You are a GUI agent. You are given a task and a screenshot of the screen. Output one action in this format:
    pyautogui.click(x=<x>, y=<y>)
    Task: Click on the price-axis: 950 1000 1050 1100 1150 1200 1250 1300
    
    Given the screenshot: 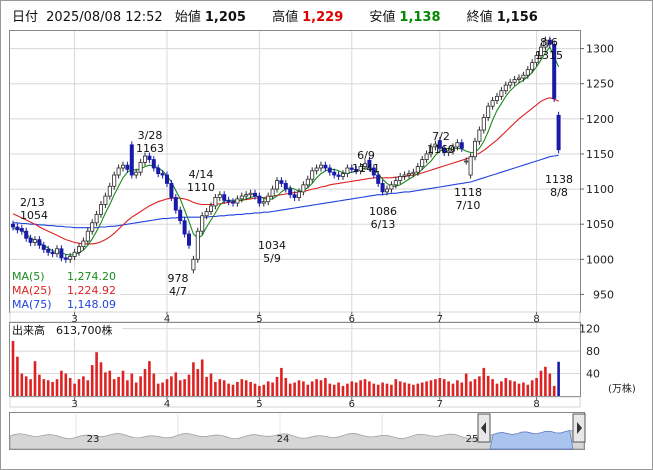 What is the action you would take?
    pyautogui.click(x=597, y=172)
    